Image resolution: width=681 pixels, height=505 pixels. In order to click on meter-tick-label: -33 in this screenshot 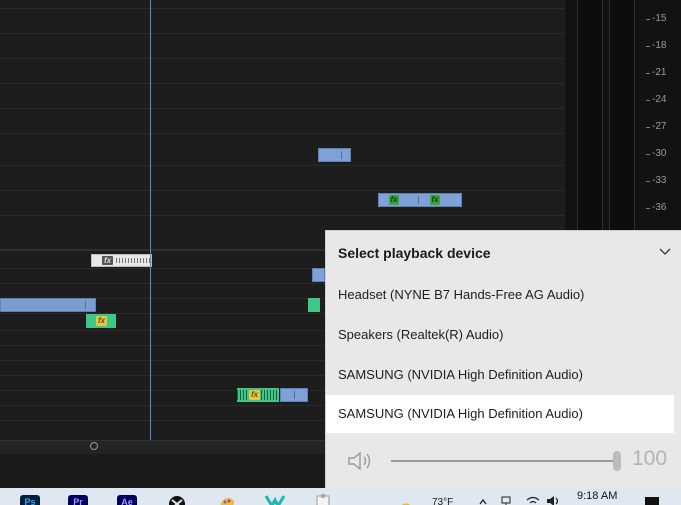, I will do `click(659, 180)`.